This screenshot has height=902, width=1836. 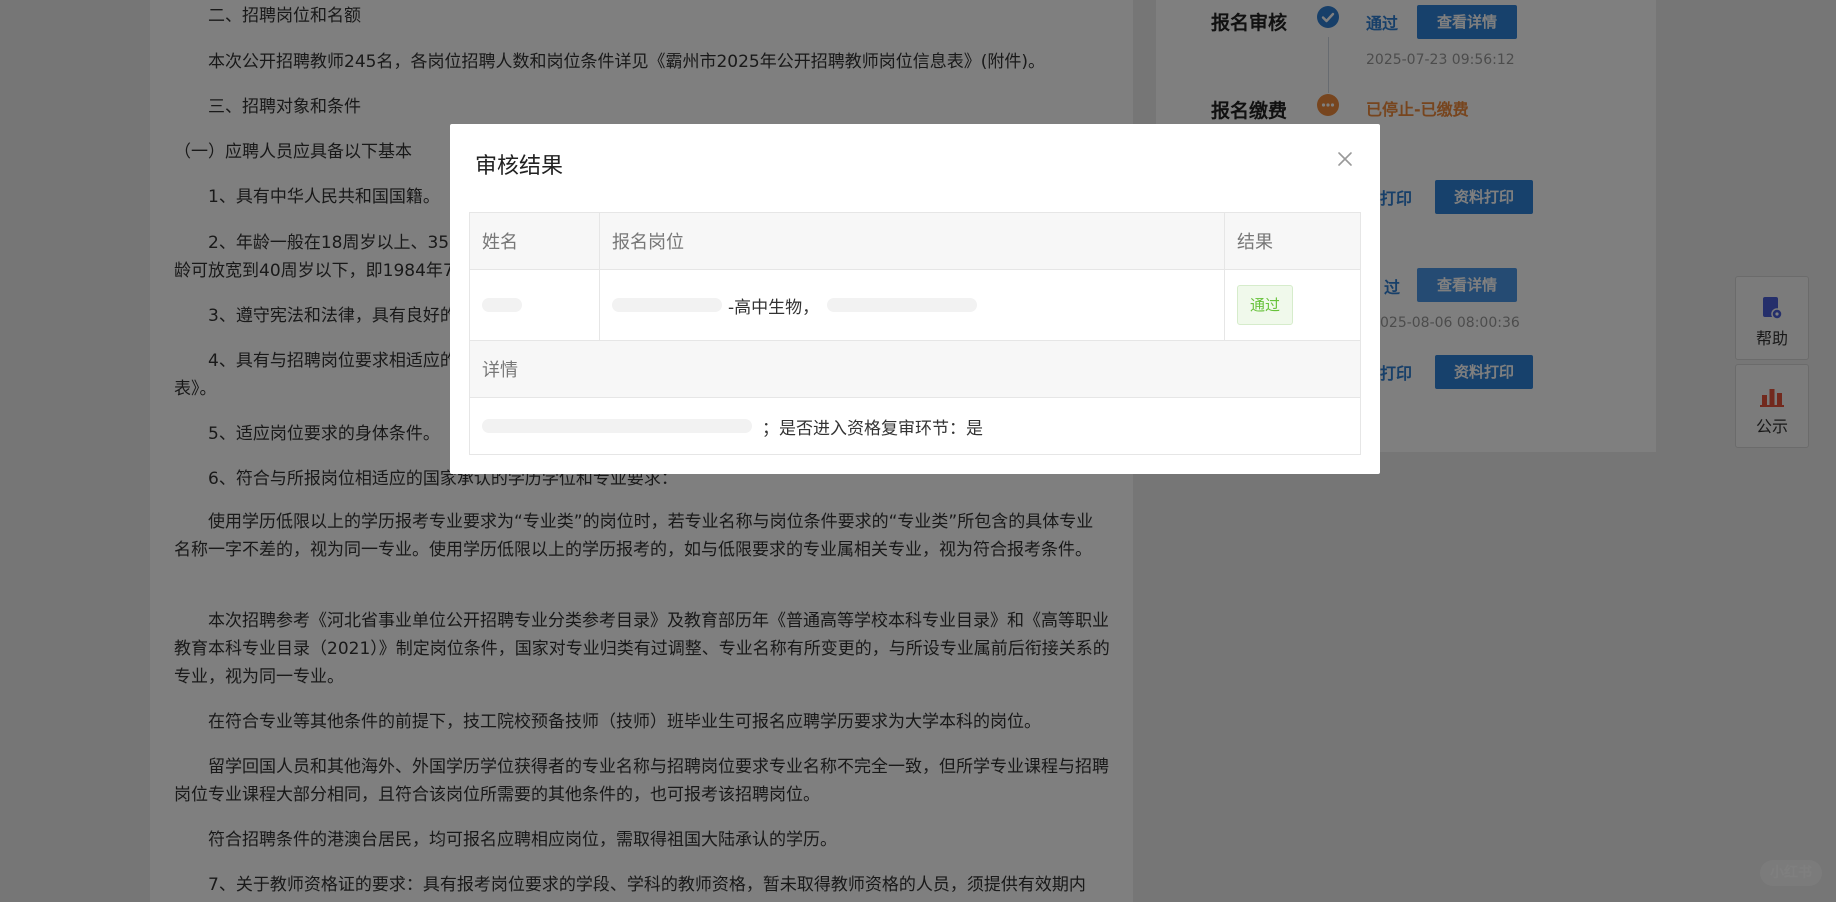 I want to click on review-result-table: 姓名 报名岗位 结果 -高中生物， 通过 详情 ；是否进入资格复审环节：是, so click(x=915, y=333).